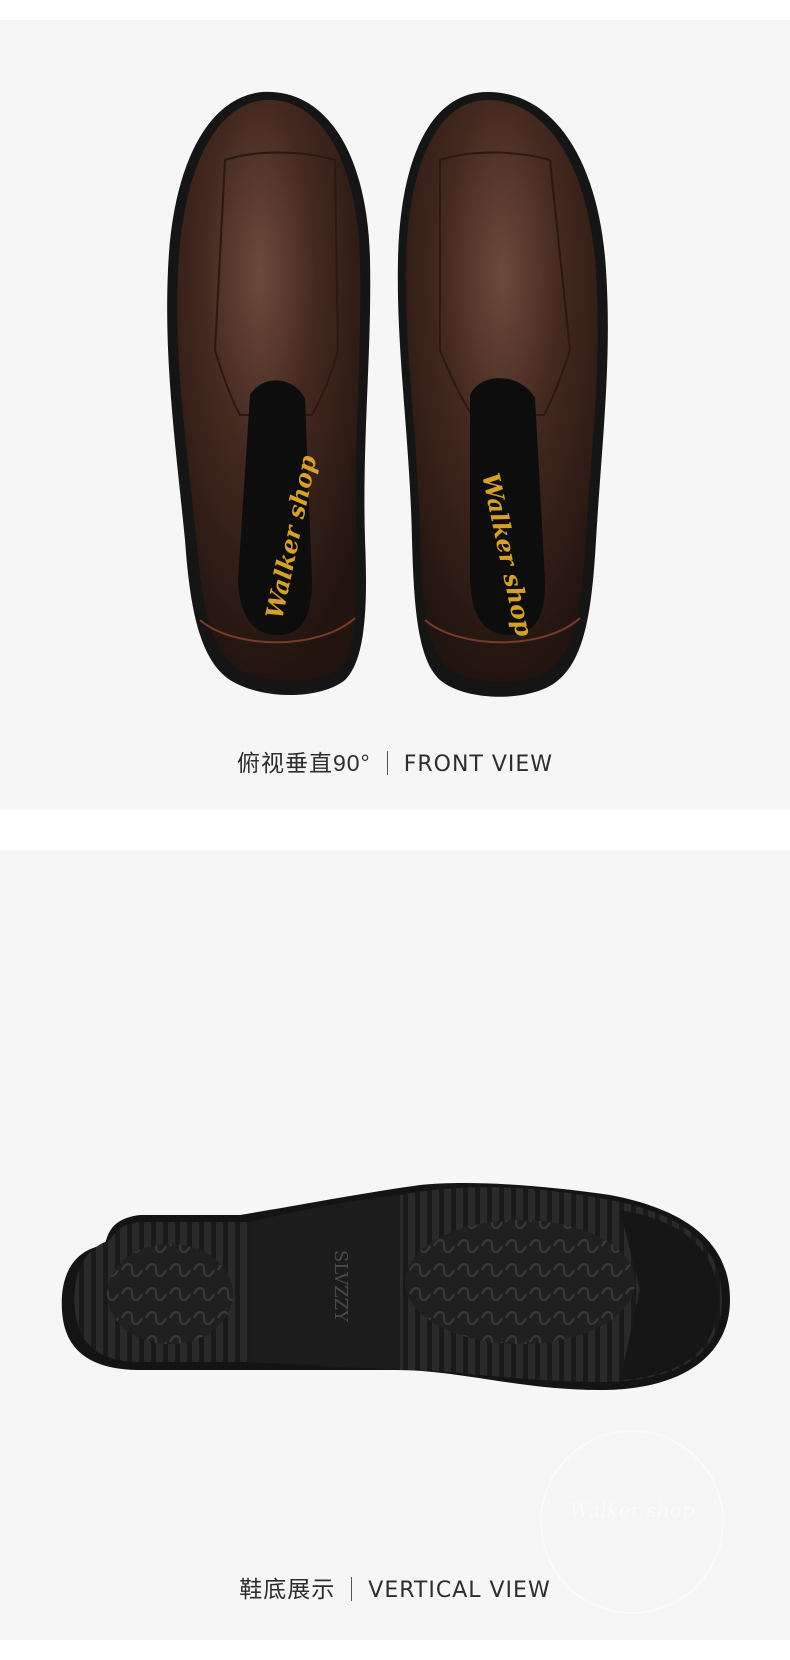 Image resolution: width=790 pixels, height=1660 pixels. What do you see at coordinates (478, 764) in the screenshot?
I see `front-view-caption-en: FRONT VIEW` at bounding box center [478, 764].